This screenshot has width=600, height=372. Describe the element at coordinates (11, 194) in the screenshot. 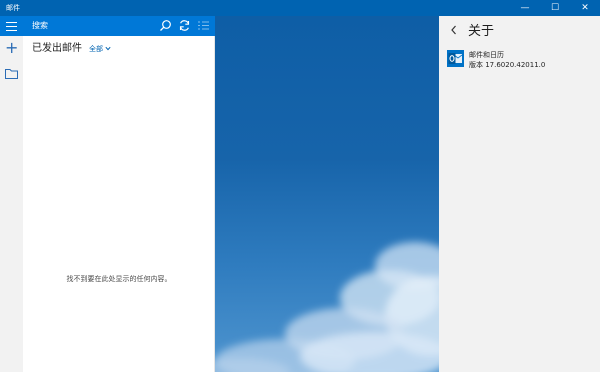

I see `navigation-rail: +` at that location.